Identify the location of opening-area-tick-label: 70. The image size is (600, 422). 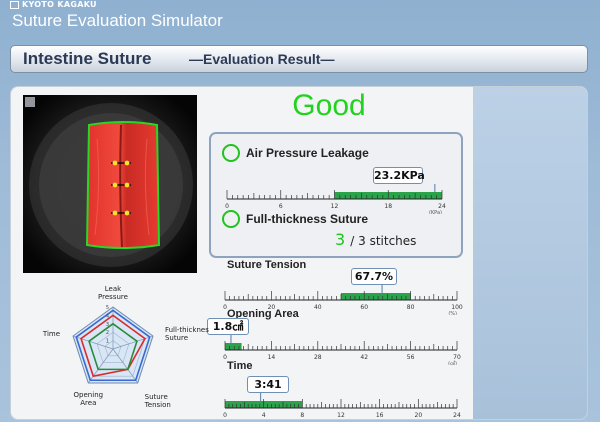
(457, 357).